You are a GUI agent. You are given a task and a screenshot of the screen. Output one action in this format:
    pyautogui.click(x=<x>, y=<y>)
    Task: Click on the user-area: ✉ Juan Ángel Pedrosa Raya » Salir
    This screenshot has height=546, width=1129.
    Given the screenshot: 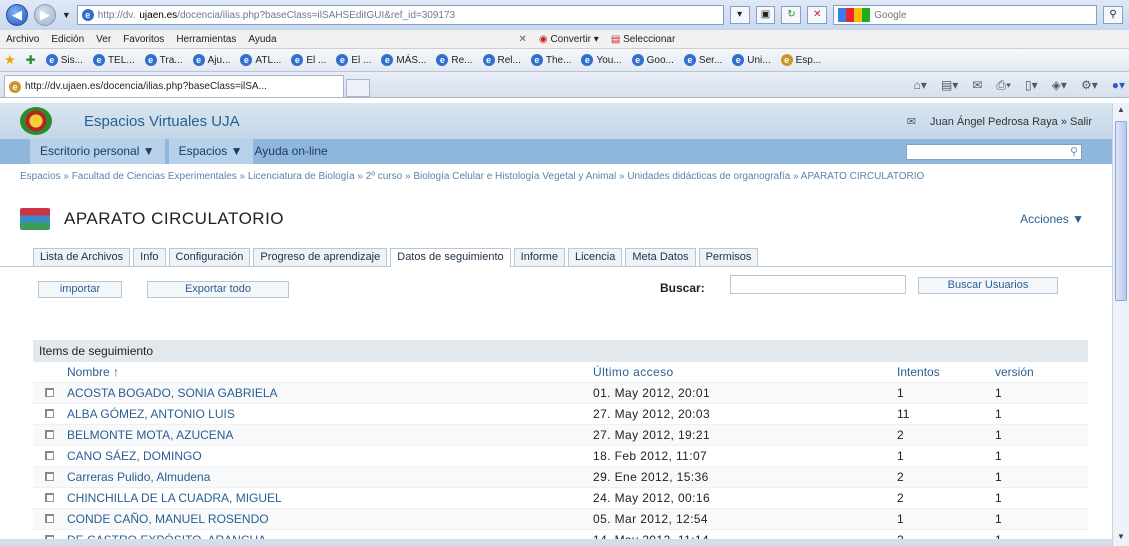 What is the action you would take?
    pyautogui.click(x=999, y=122)
    